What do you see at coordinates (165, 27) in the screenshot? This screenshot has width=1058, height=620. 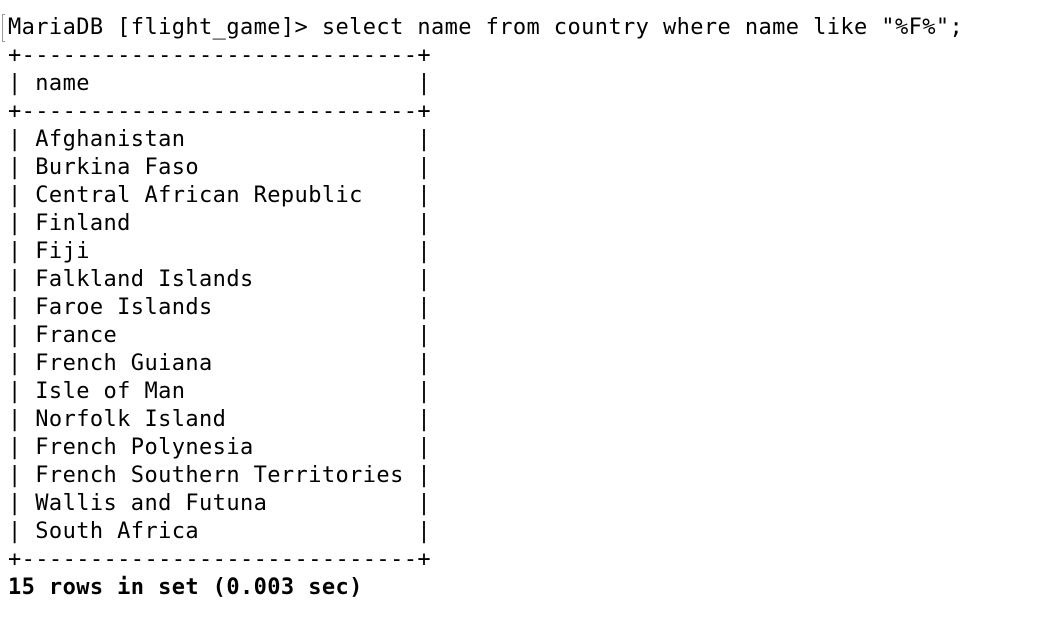 I see `prompt: MariaDB [flight_game]>` at bounding box center [165, 27].